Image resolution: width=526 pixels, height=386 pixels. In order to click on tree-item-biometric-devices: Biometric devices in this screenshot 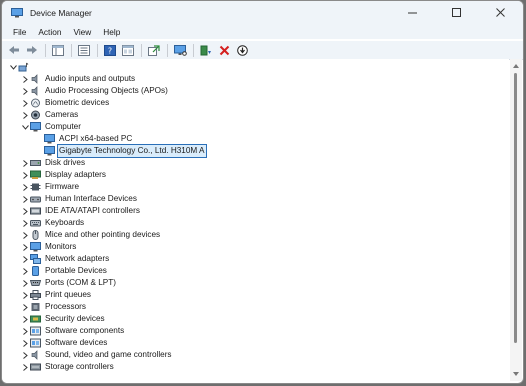, I will do `click(65, 103)`.